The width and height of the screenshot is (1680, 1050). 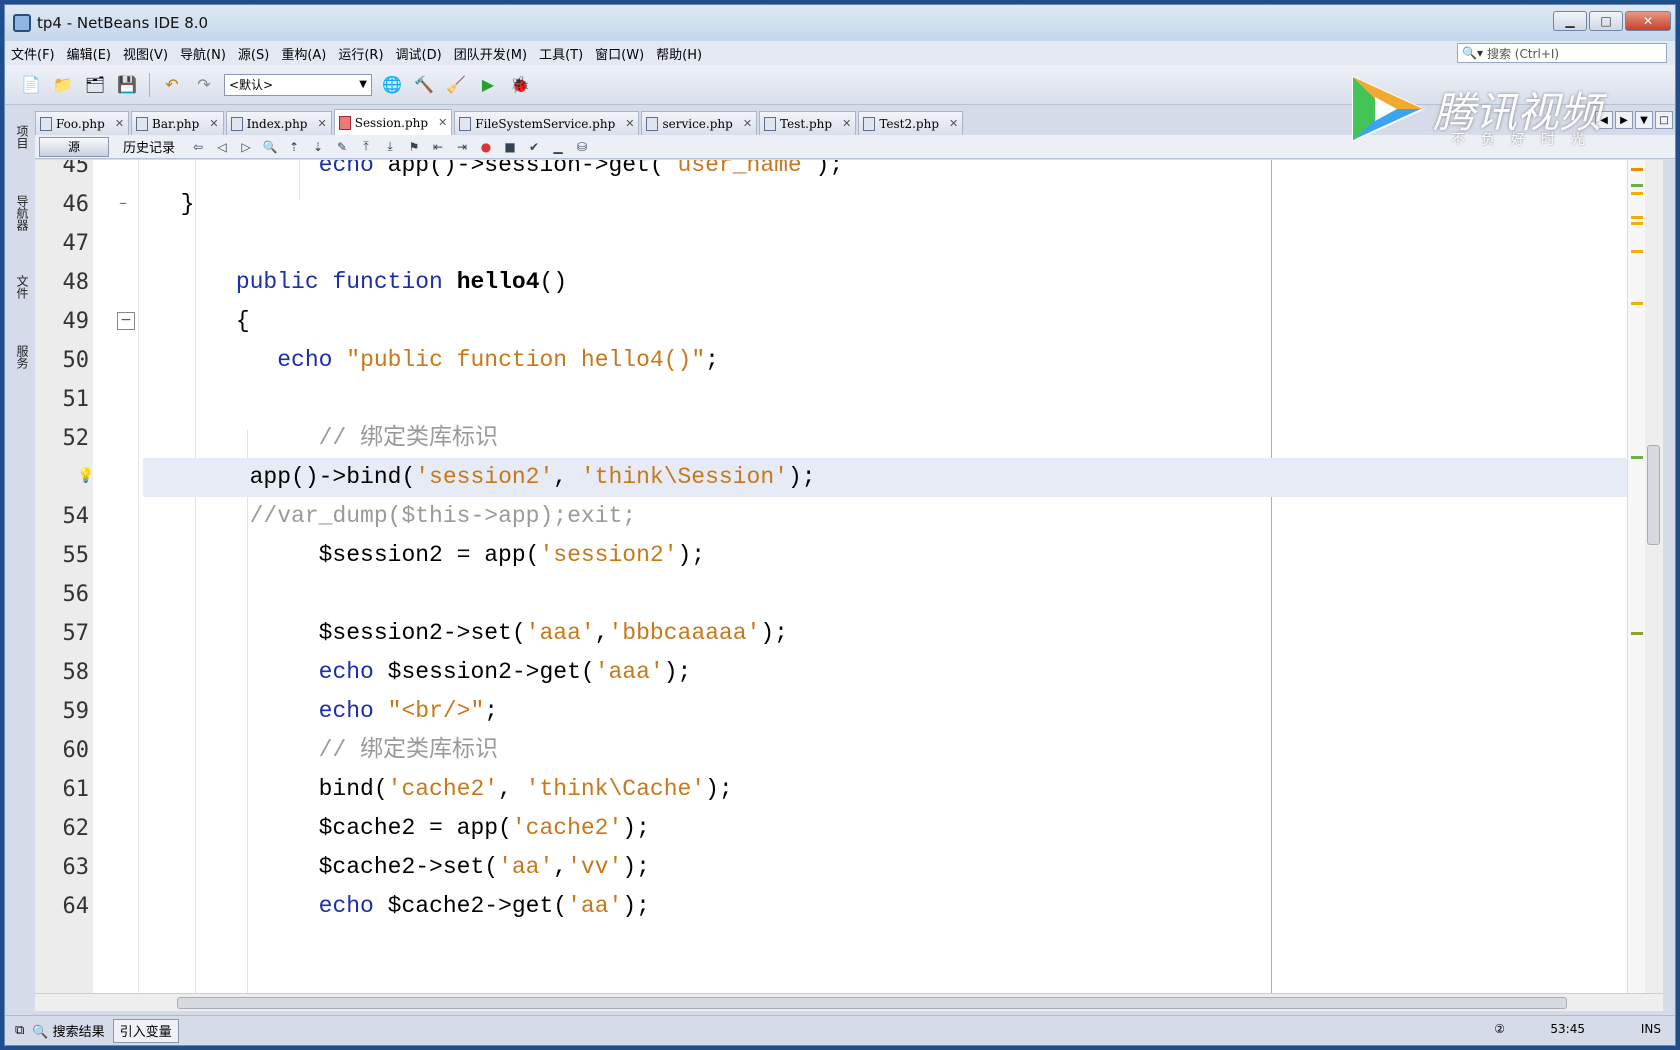 I want to click on code-line: 56, so click(x=831, y=594).